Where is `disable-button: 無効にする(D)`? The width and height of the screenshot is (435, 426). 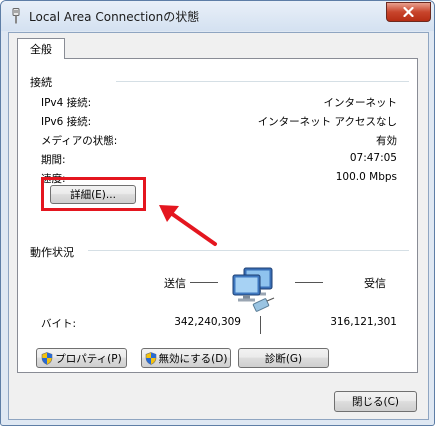 disable-button: 無効にする(D) is located at coordinates (186, 358).